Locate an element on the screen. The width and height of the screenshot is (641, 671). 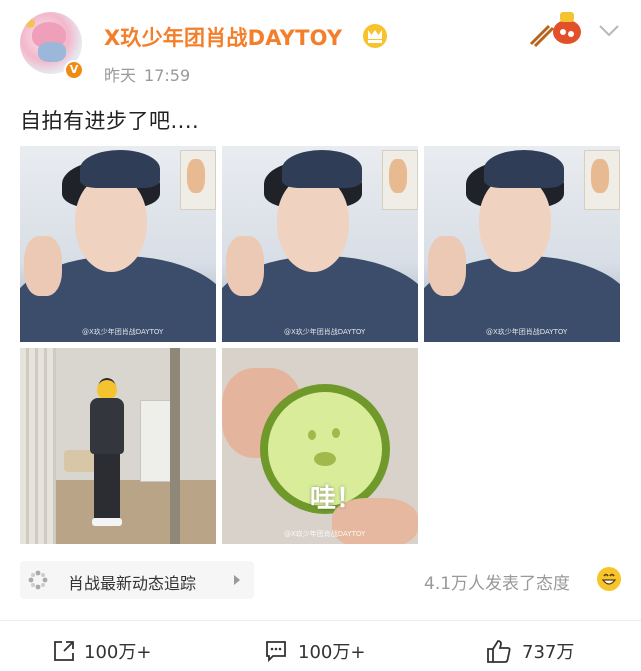
thumbs-up-icon is located at coordinates (499, 651).